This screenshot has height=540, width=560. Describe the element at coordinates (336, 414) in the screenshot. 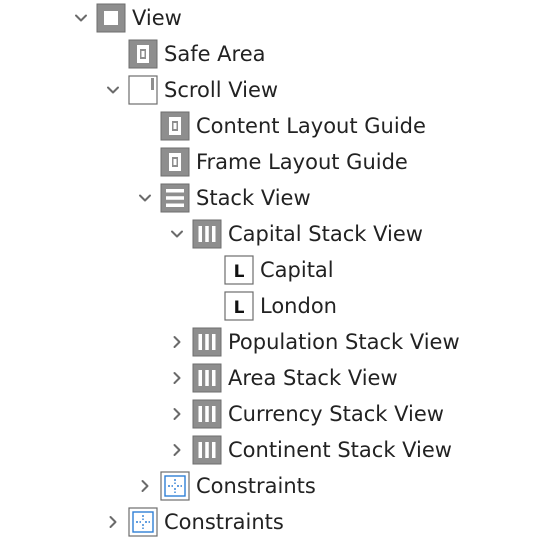

I see `tree-row-label: Currency Stack View` at that location.